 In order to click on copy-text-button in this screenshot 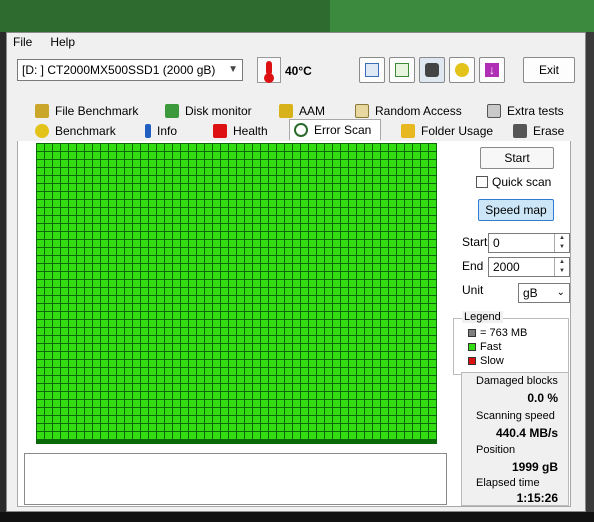, I will do `click(402, 70)`.